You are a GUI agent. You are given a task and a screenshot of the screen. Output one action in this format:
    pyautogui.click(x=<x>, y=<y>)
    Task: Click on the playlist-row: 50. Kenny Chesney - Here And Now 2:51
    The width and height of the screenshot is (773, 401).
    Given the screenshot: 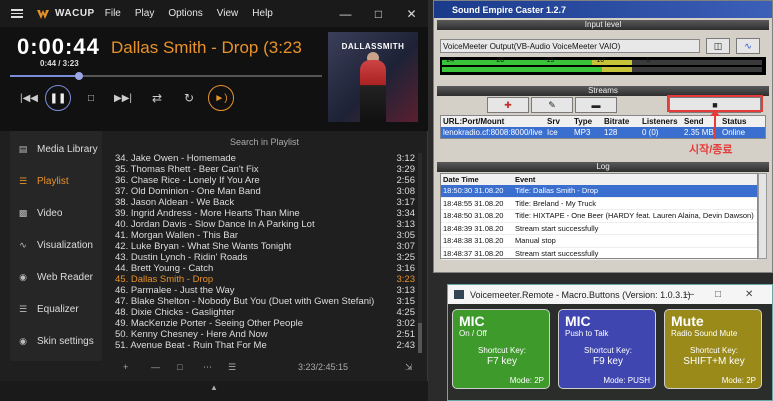 What is the action you would take?
    pyautogui.click(x=265, y=334)
    